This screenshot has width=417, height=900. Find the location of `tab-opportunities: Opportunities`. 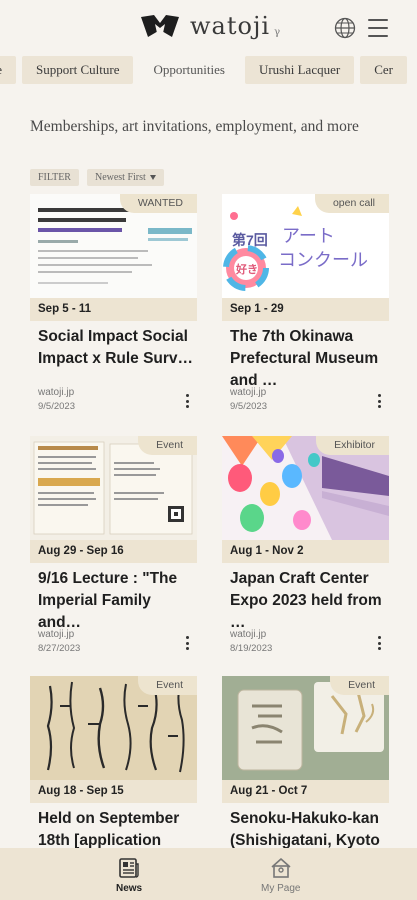

tab-opportunities: Opportunities is located at coordinates (189, 70).